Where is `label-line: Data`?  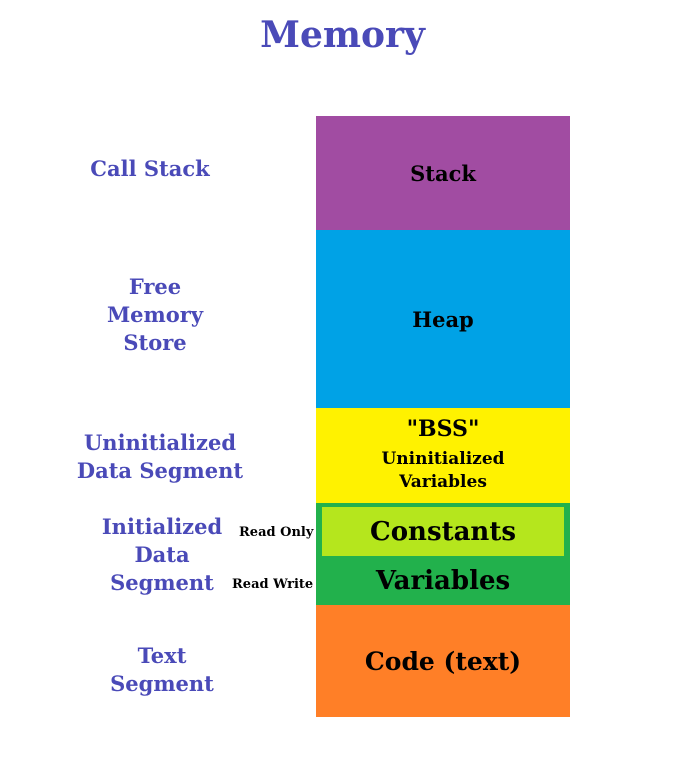
label-line: Data is located at coordinates (162, 554).